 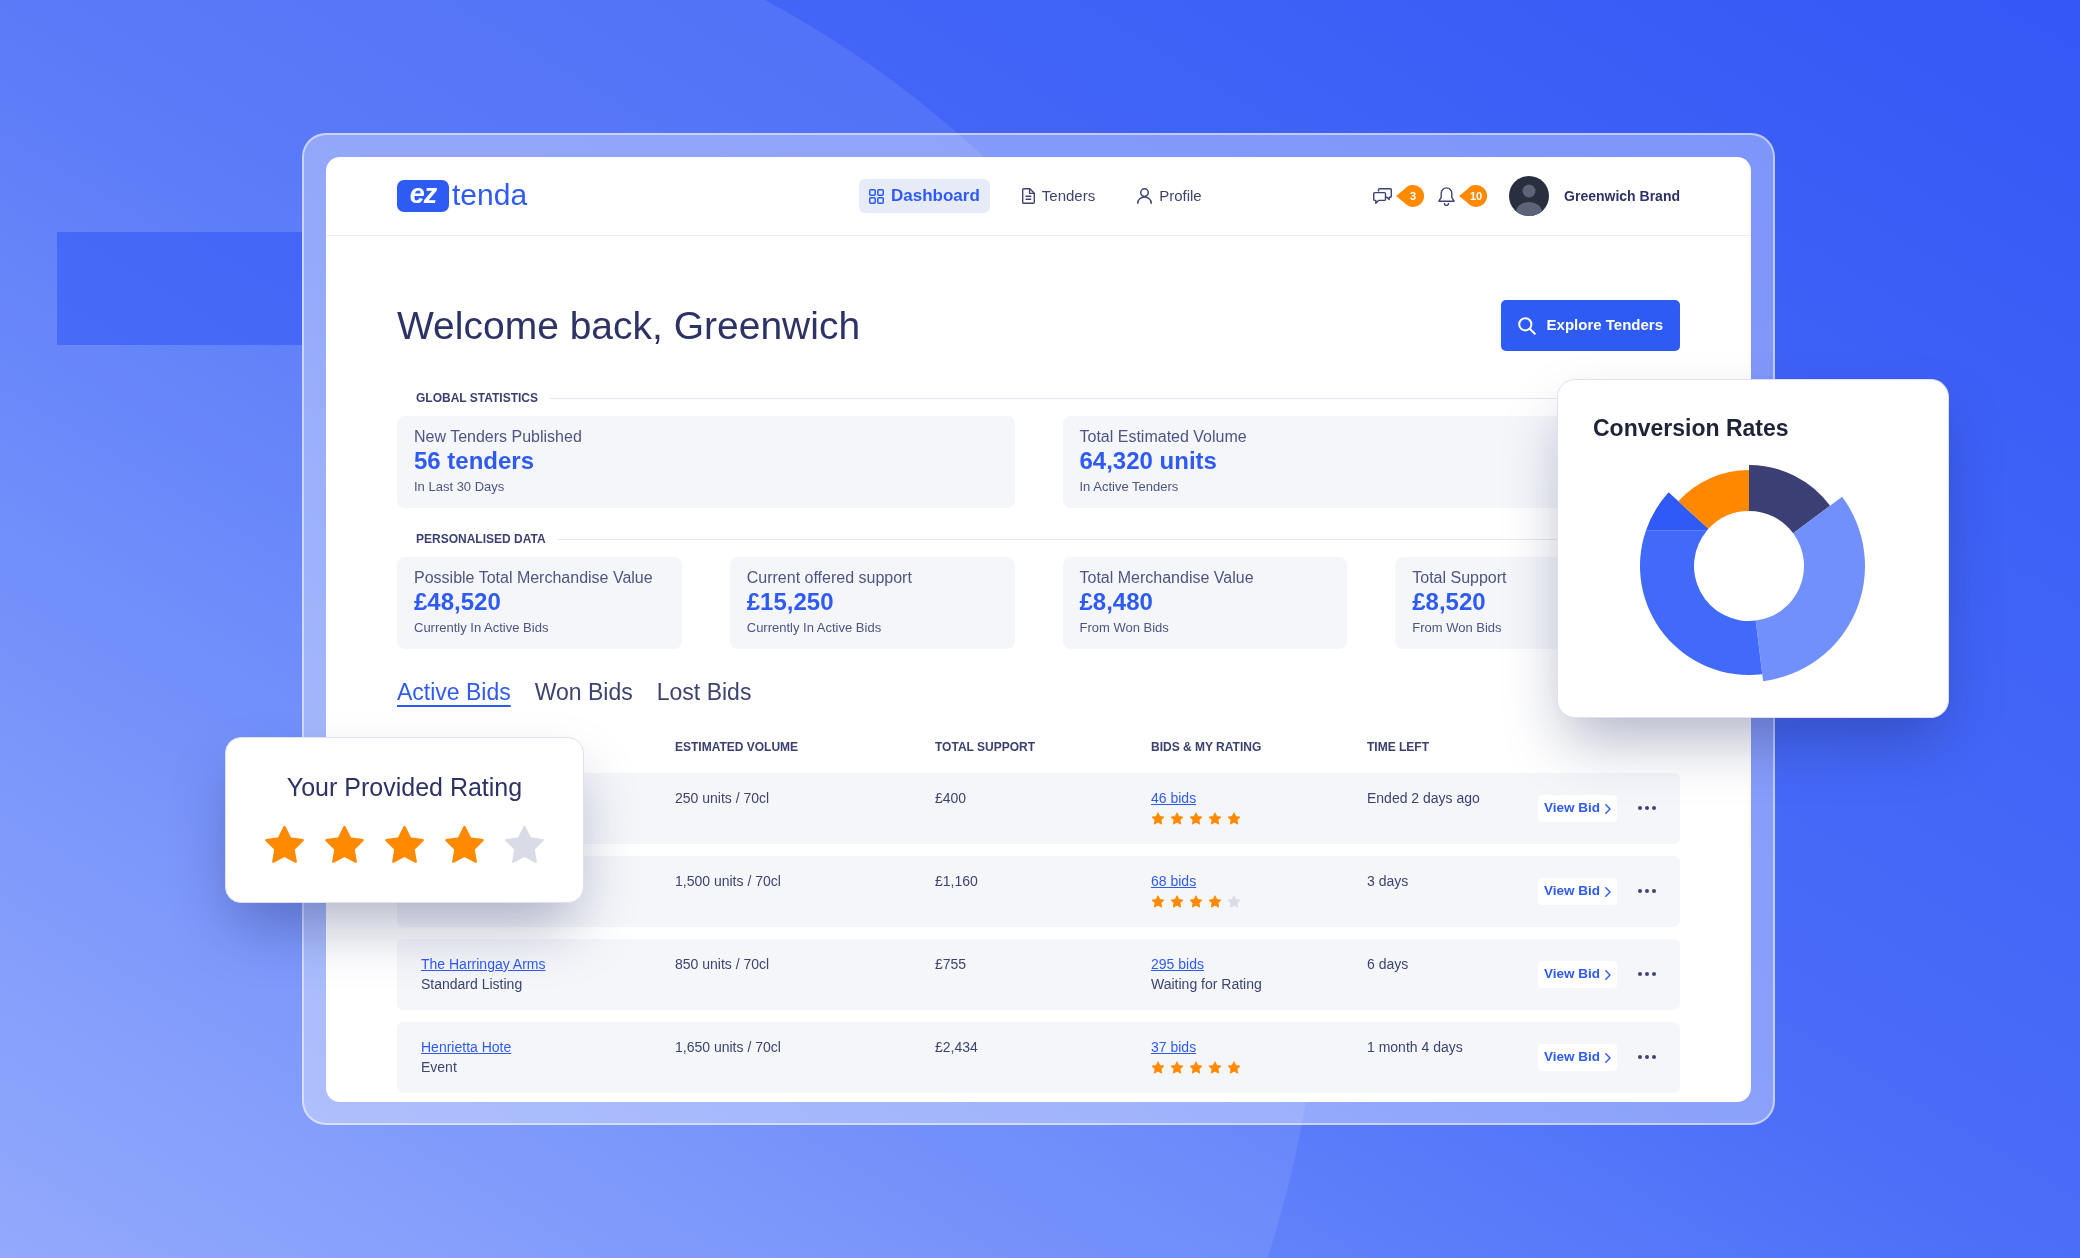 I want to click on listing-type: Standard Listing, so click(x=472, y=984).